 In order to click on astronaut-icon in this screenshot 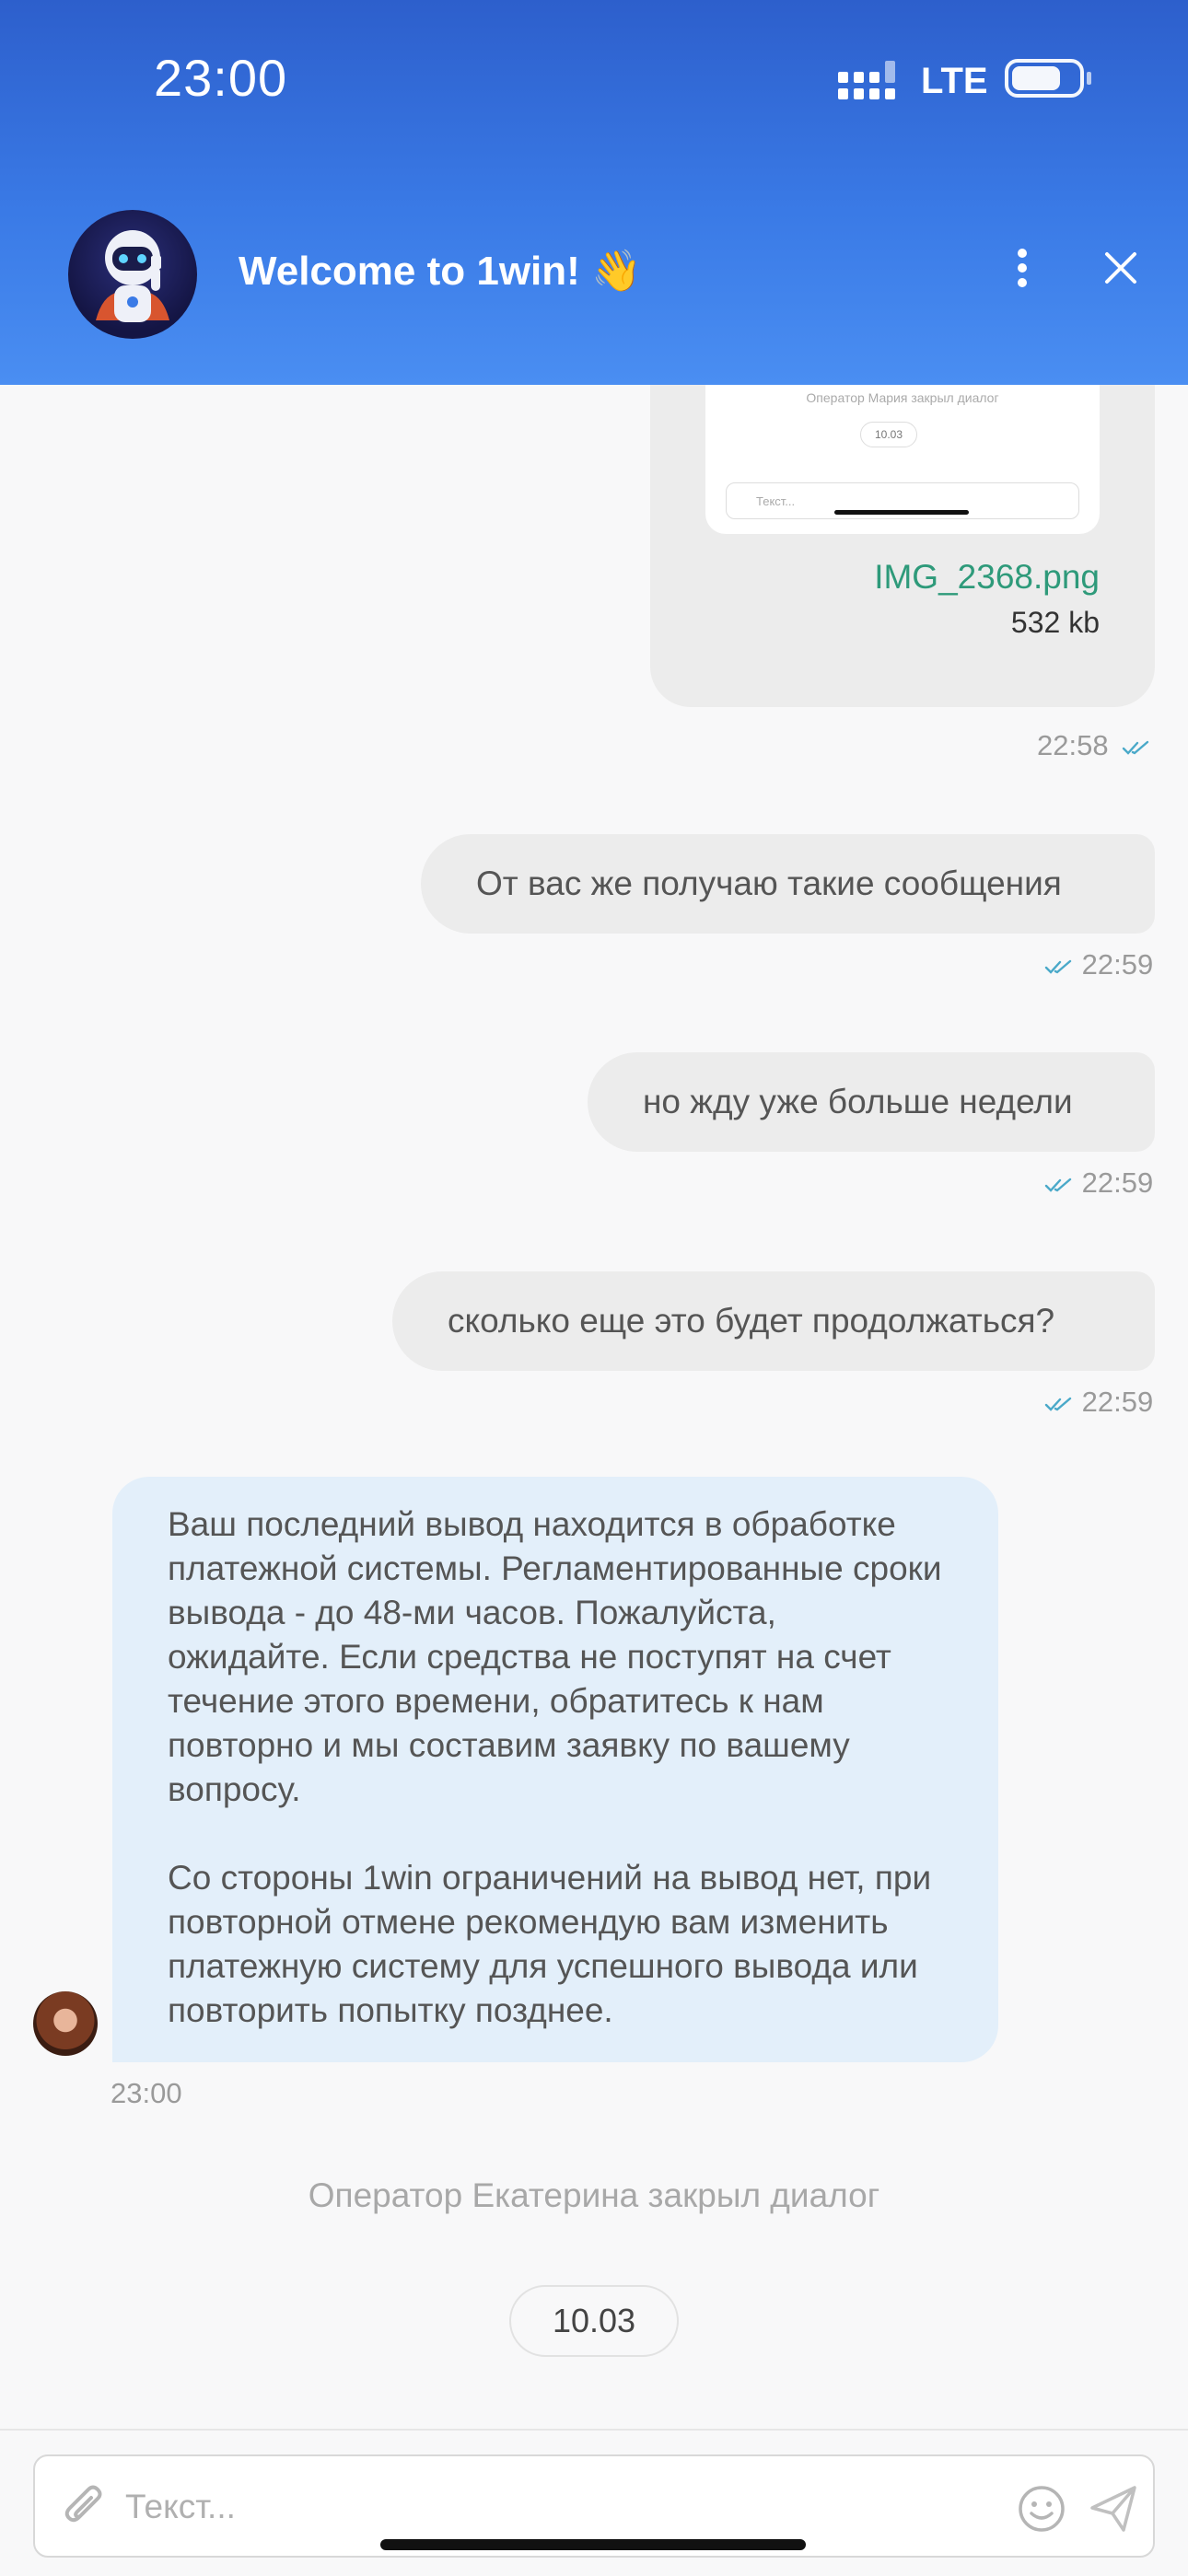, I will do `click(132, 276)`.